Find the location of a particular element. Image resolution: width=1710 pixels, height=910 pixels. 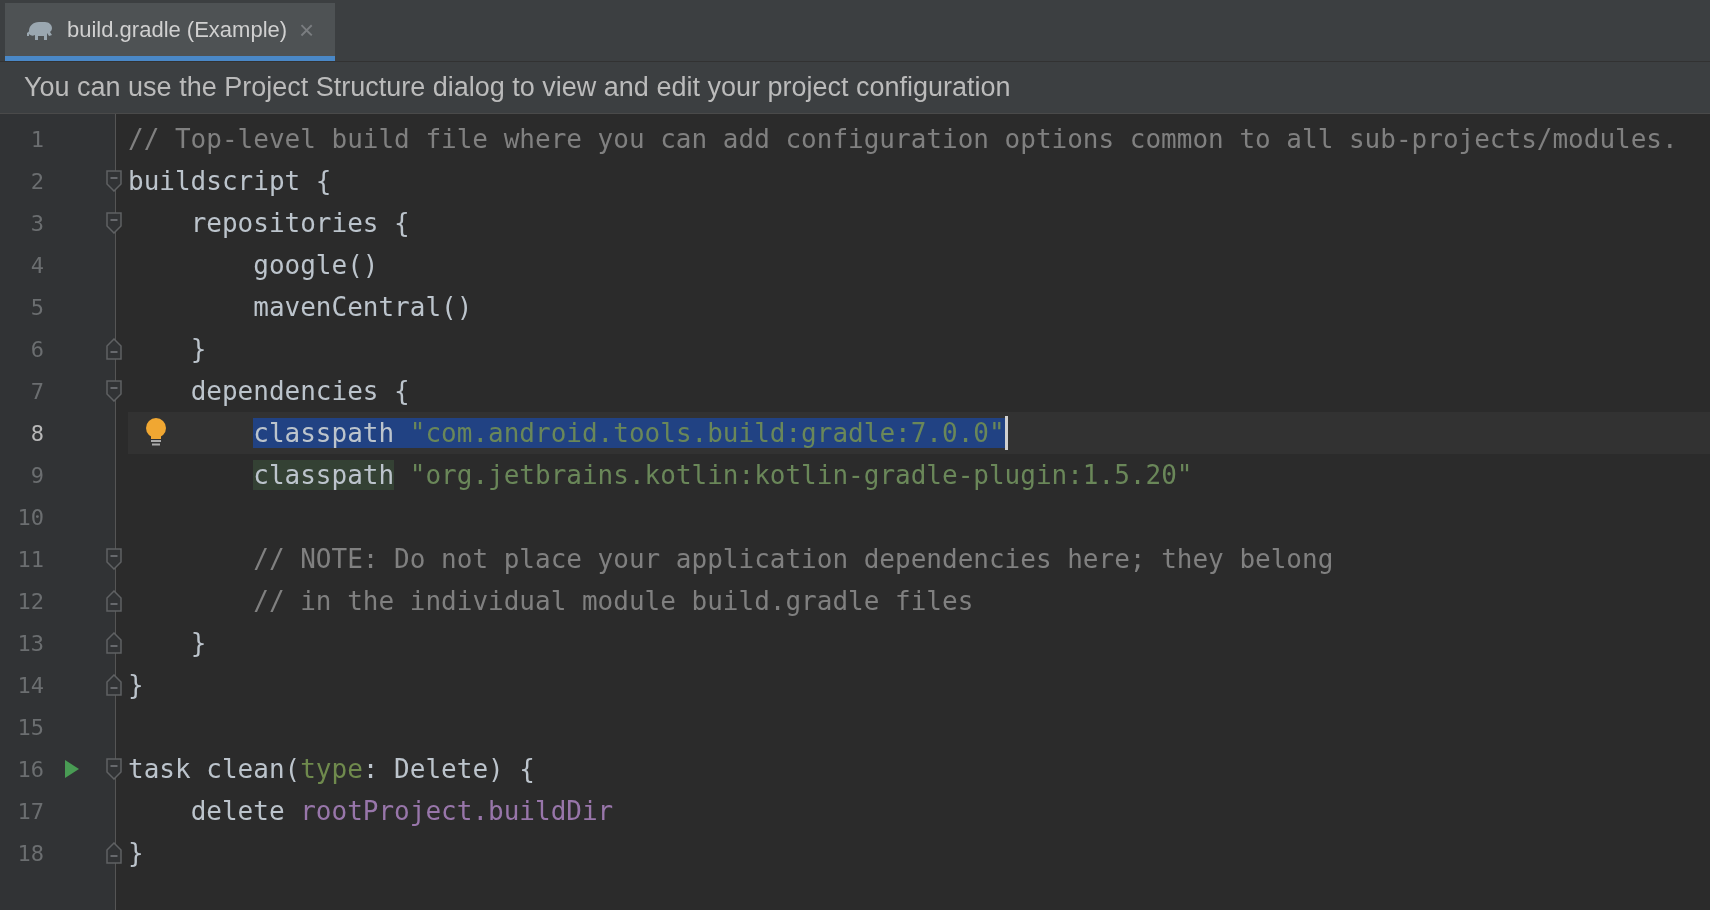

line-number: 10 is located at coordinates (30, 517).